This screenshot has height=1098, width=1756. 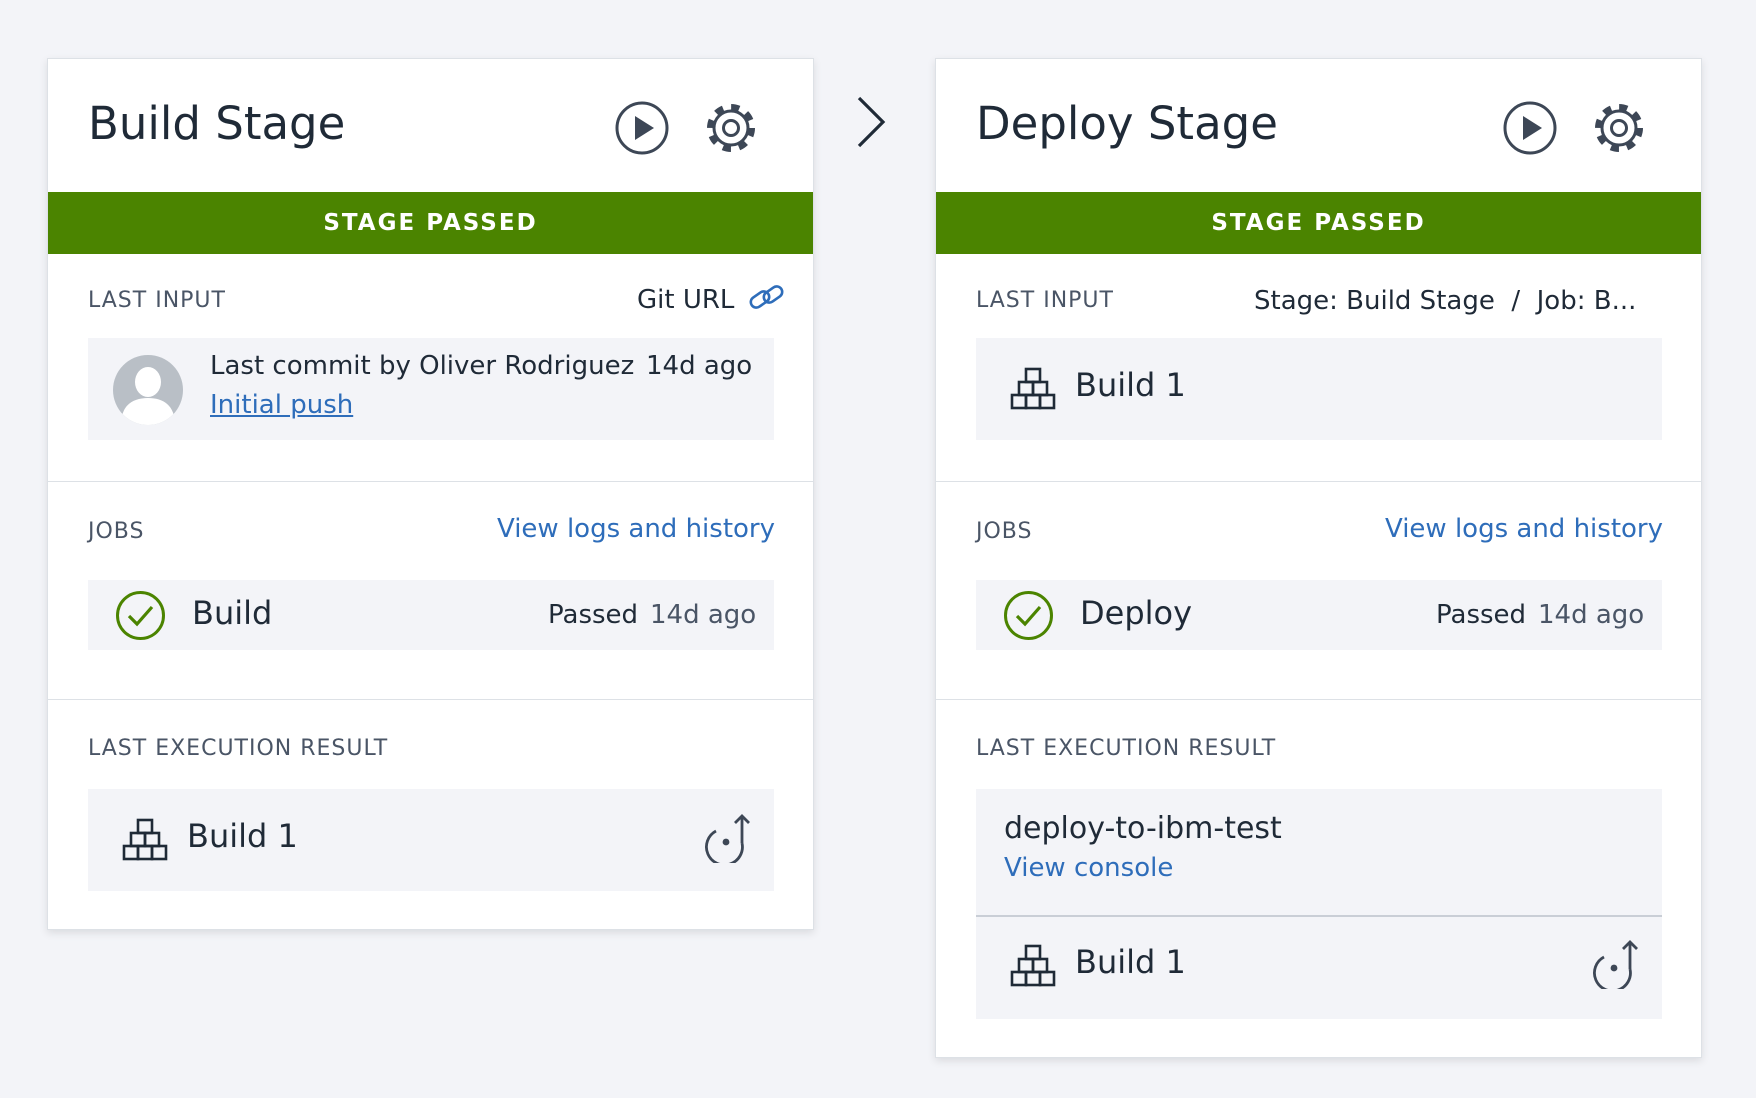 What do you see at coordinates (1318, 125) in the screenshot?
I see `deploy-stage-header: Deploy Stage` at bounding box center [1318, 125].